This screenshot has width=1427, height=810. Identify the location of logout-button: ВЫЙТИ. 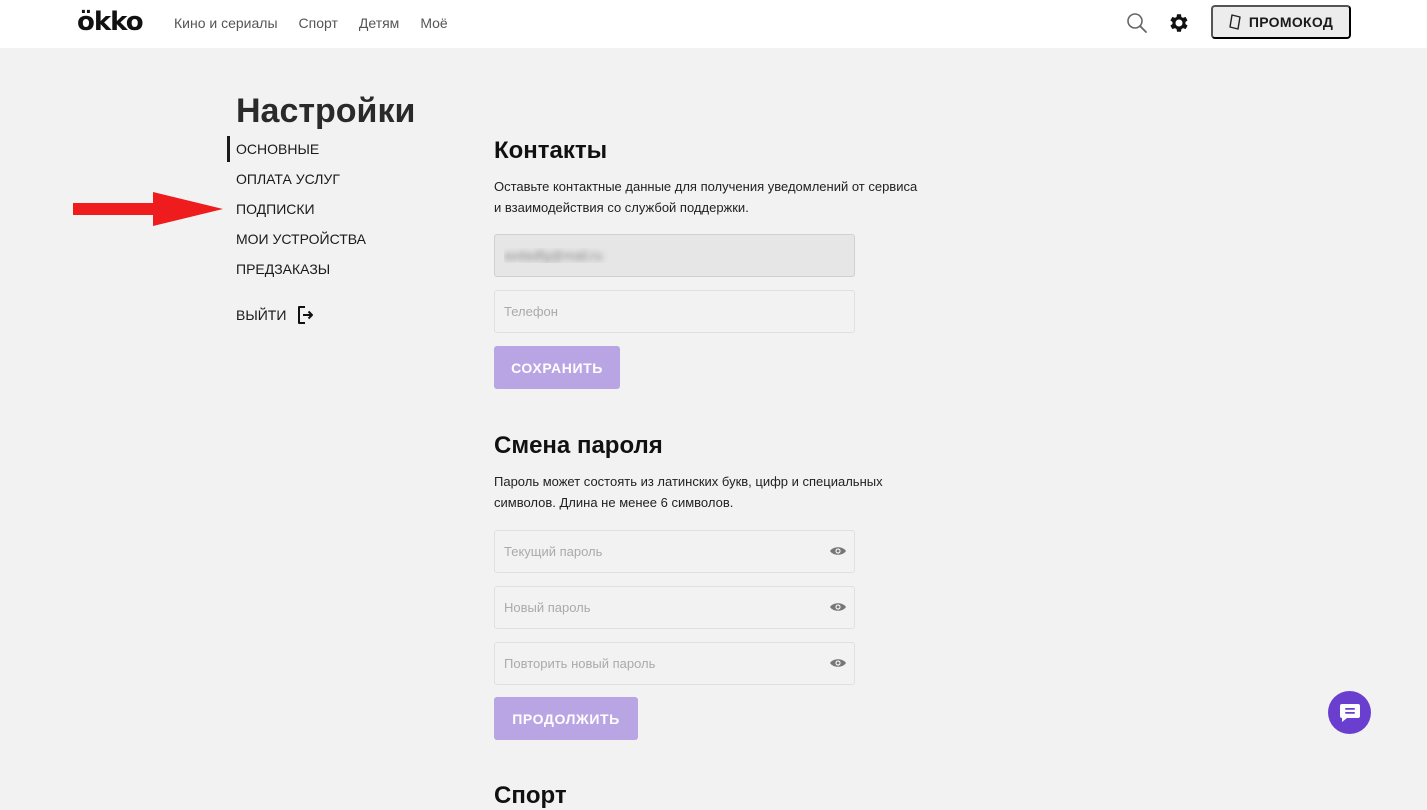
(275, 315).